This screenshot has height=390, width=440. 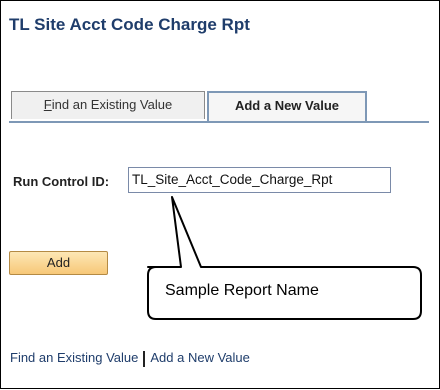 What do you see at coordinates (74, 357) in the screenshot?
I see `link-find-existing-value: Find an Existing Value` at bounding box center [74, 357].